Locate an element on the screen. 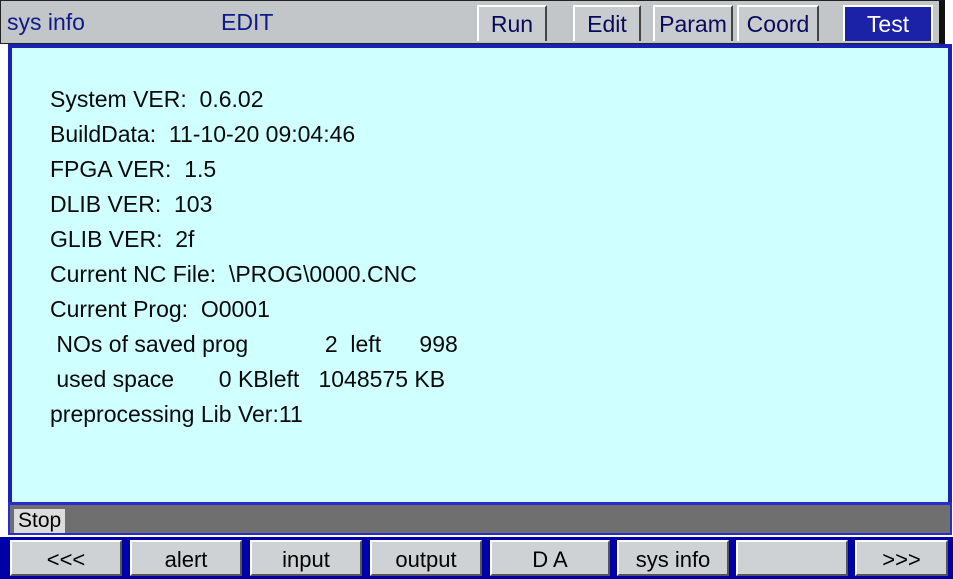 The image size is (953, 579). softkey-output: output is located at coordinates (426, 558).